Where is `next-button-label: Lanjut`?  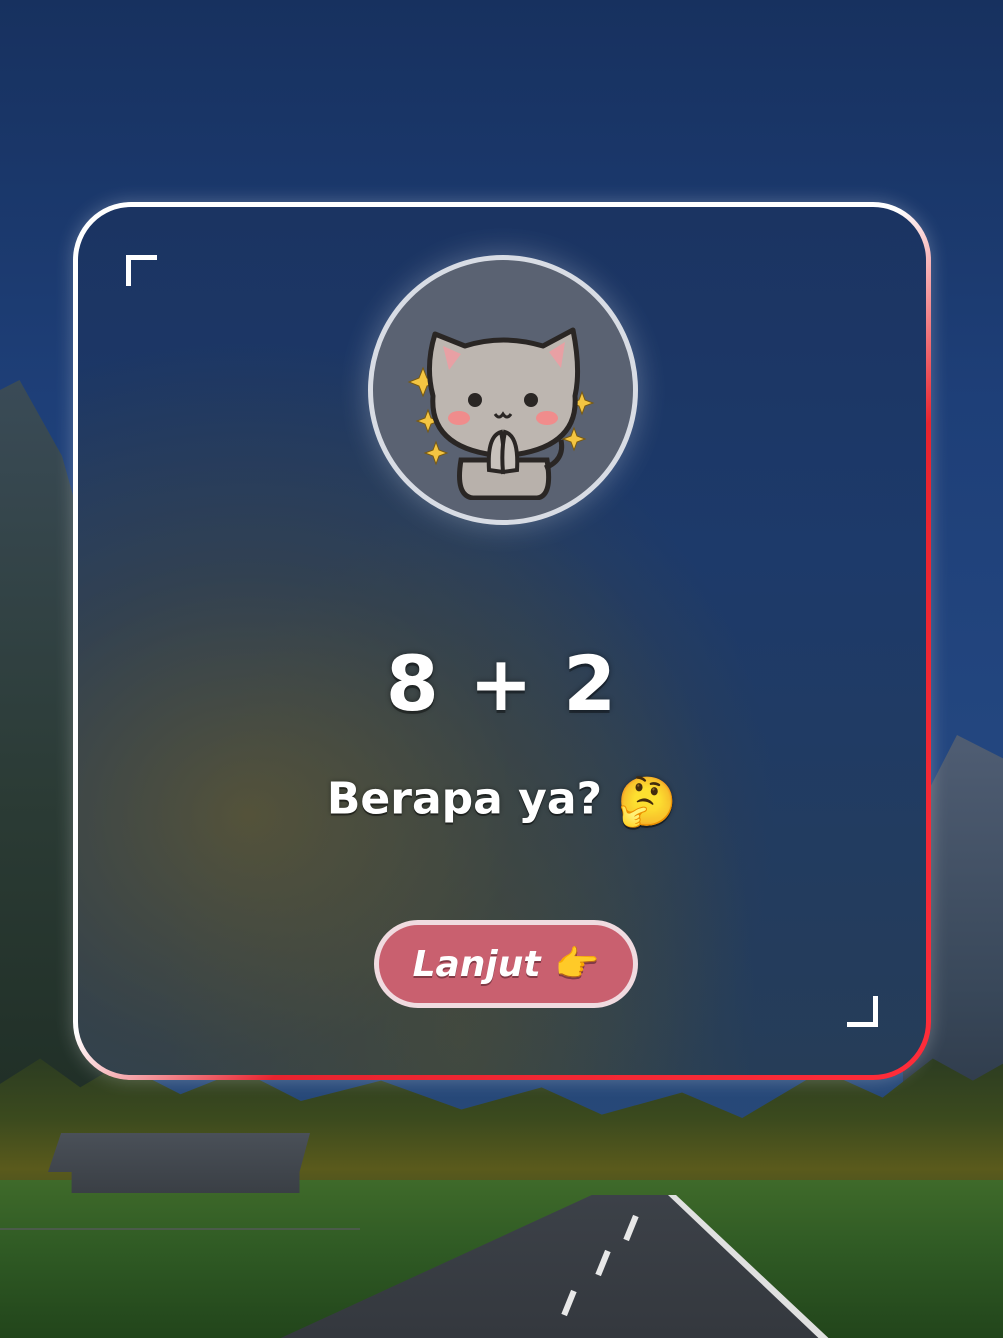
next-button-label: Lanjut is located at coordinates (476, 964).